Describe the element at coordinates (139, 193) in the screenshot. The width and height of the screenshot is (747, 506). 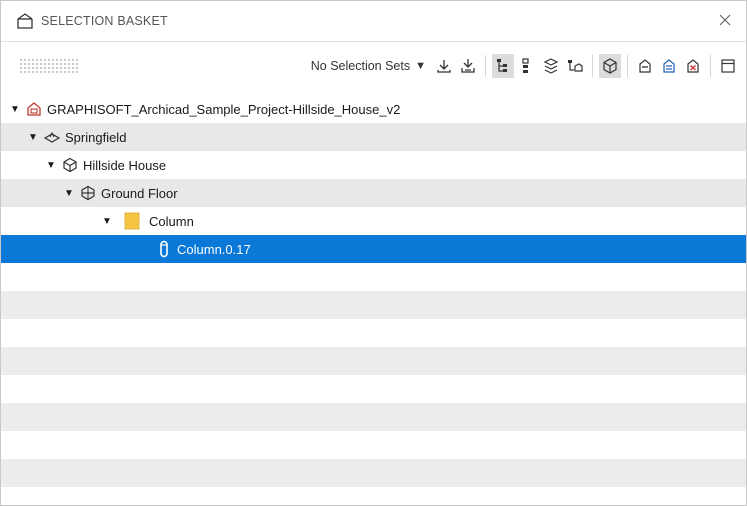
I see `tree-row-label: Ground Floor` at that location.